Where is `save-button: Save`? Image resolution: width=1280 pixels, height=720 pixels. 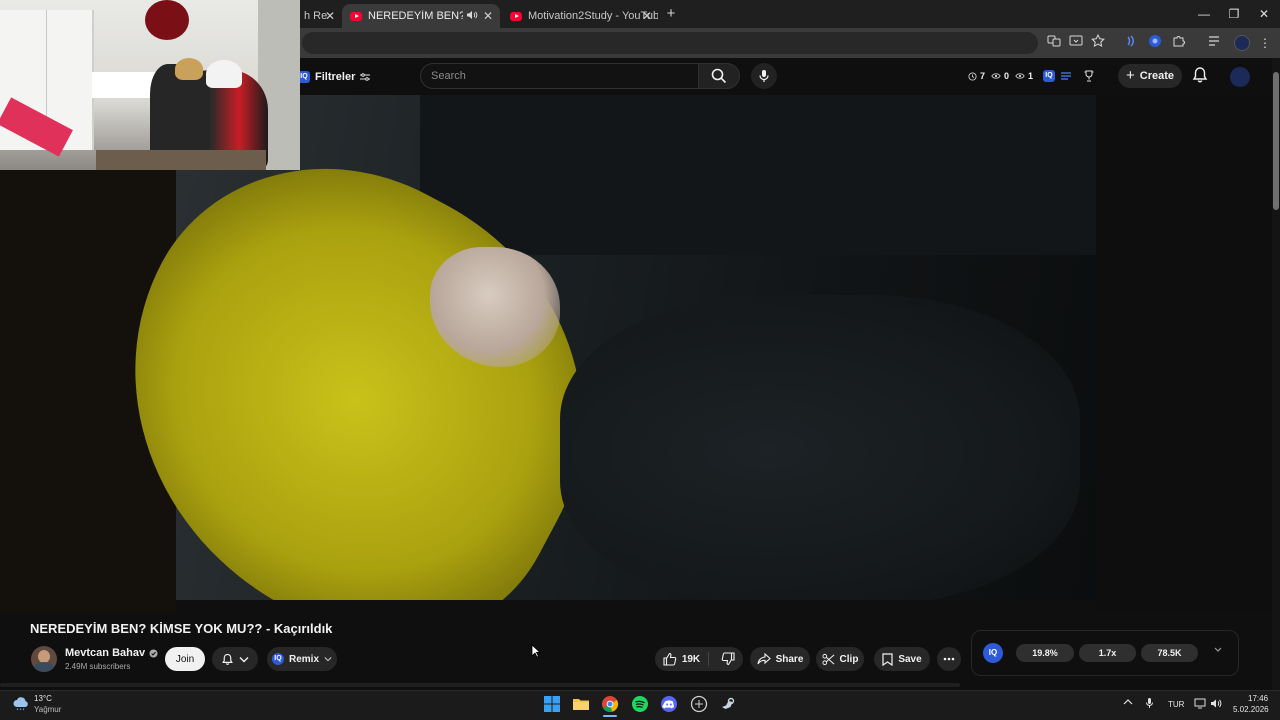 save-button: Save is located at coordinates (902, 659).